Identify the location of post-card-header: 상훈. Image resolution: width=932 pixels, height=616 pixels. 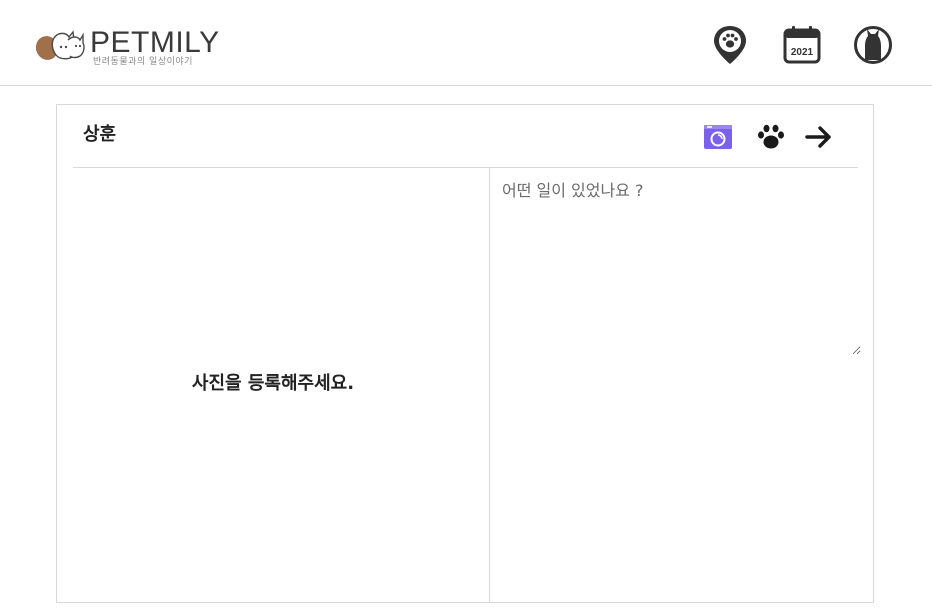
(465, 136).